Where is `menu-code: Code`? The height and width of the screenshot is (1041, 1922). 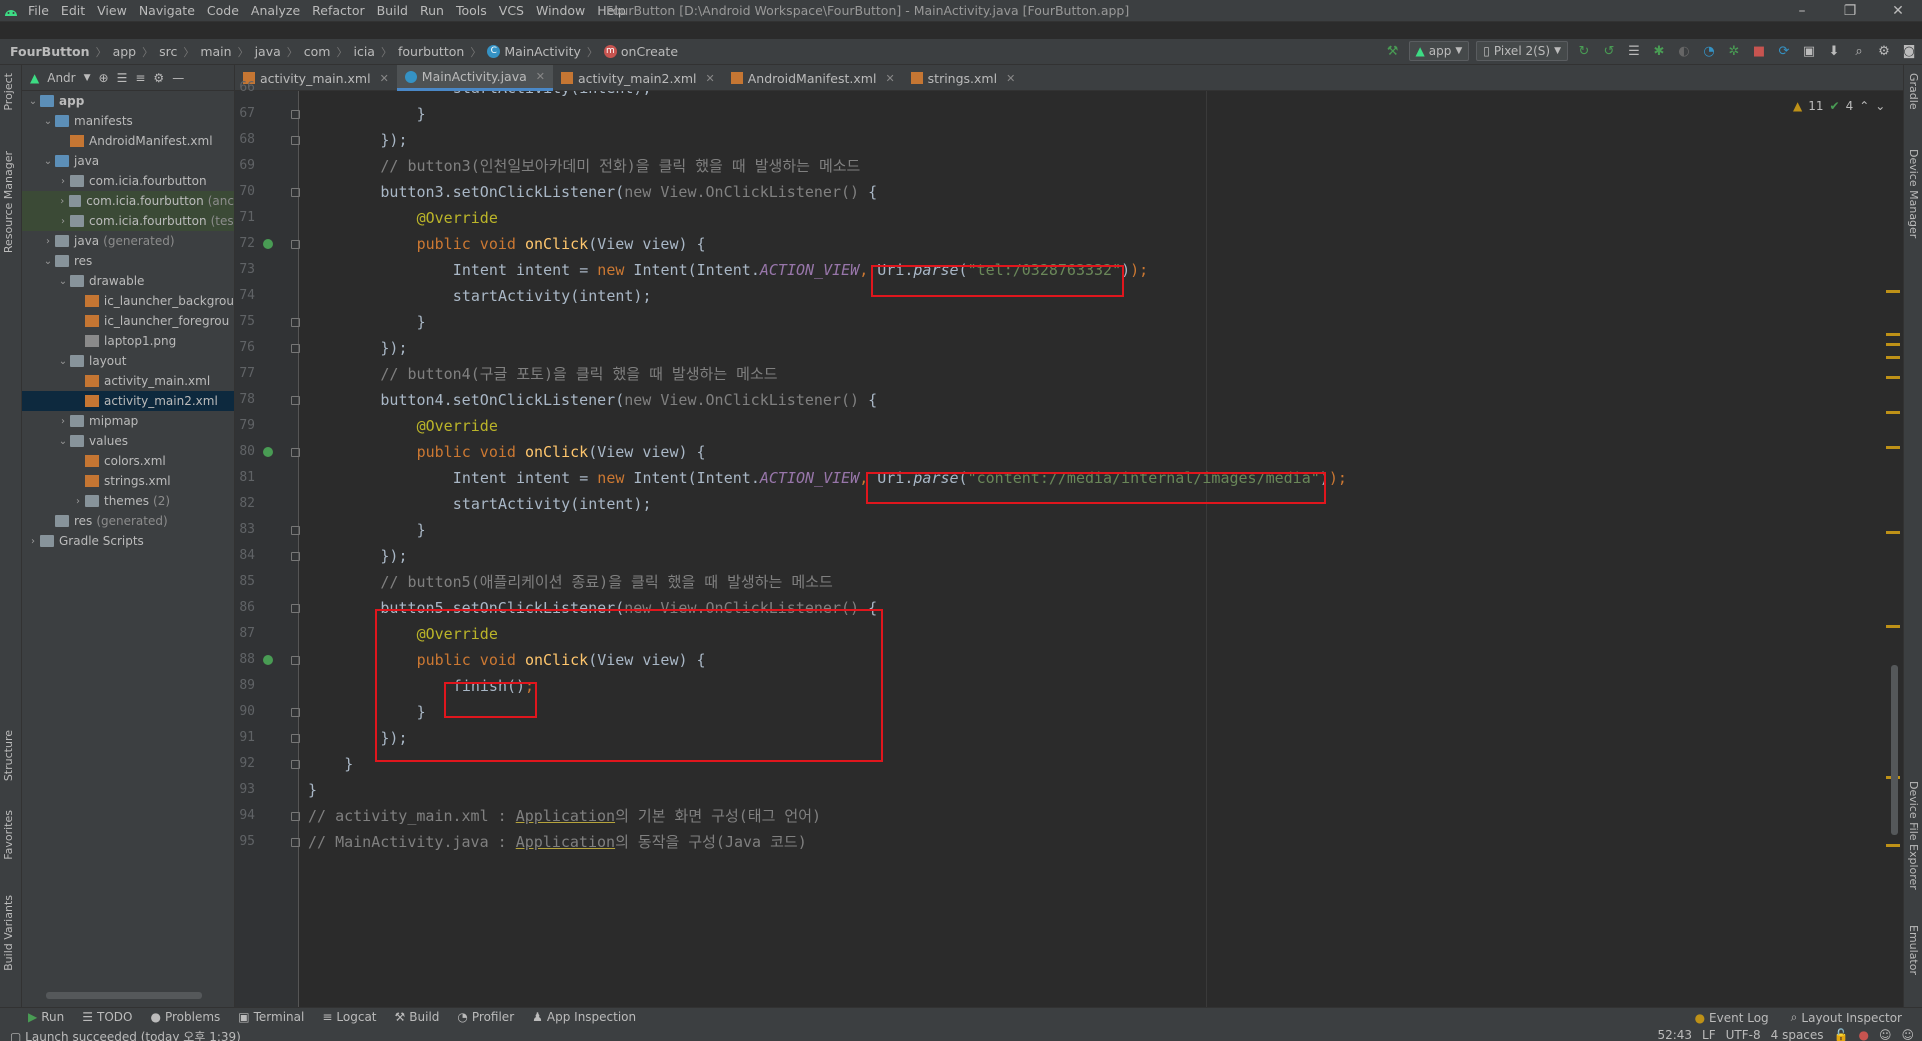
menu-code: Code is located at coordinates (223, 10).